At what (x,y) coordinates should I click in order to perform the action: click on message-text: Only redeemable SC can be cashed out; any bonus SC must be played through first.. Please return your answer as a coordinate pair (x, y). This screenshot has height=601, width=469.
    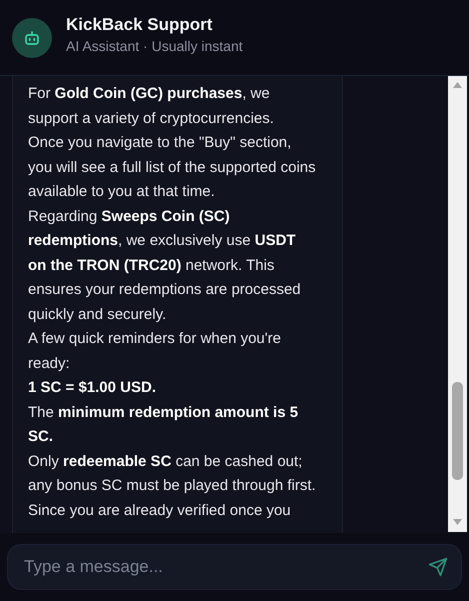
    Looking at the image, I should click on (172, 474).